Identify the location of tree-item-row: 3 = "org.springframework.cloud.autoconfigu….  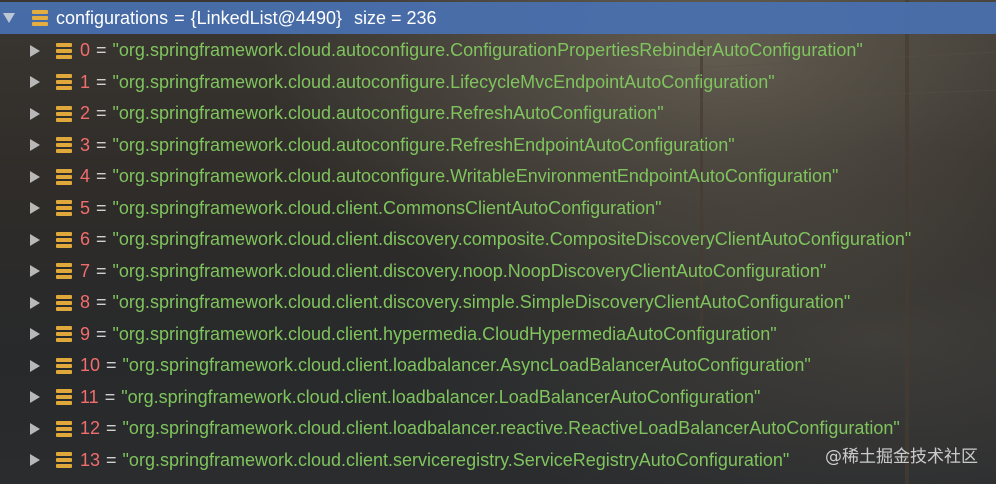
(498, 145).